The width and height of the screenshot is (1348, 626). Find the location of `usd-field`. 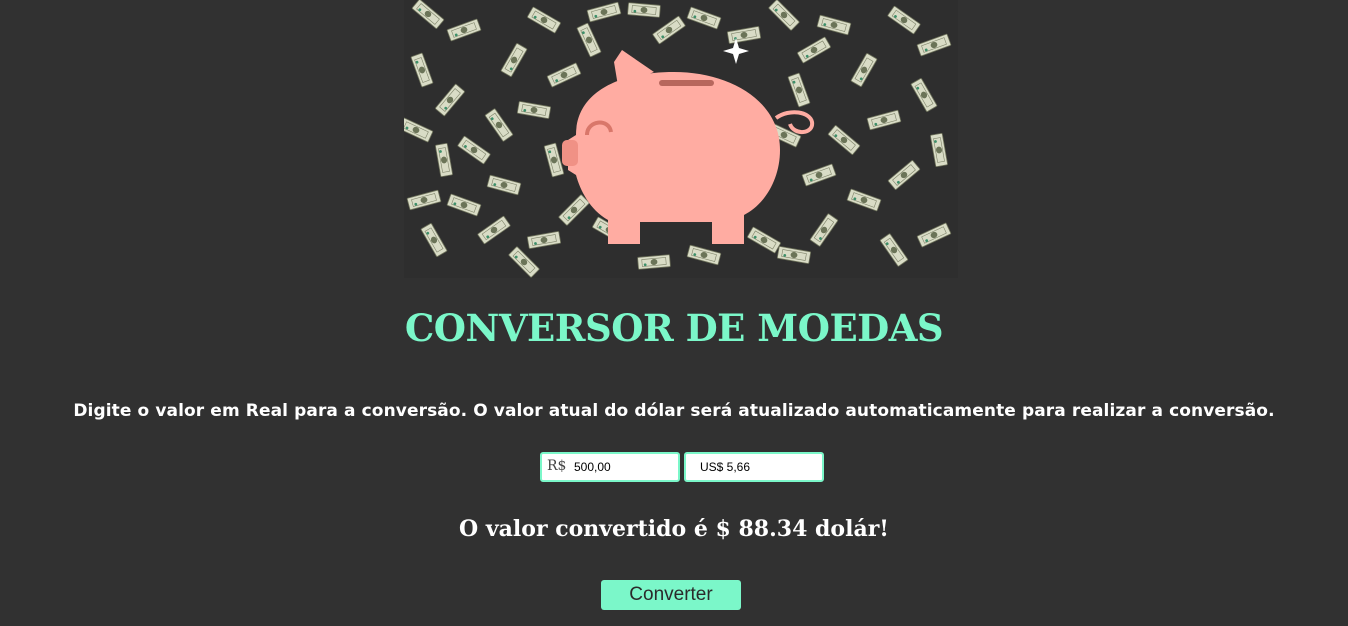

usd-field is located at coordinates (754, 467).